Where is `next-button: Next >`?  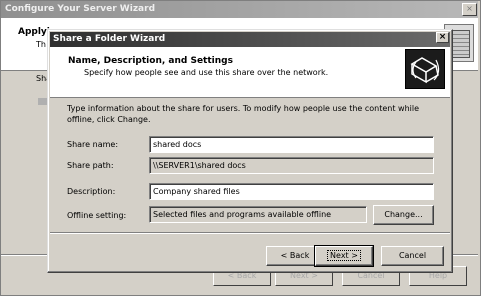
next-button: Next > is located at coordinates (344, 256).